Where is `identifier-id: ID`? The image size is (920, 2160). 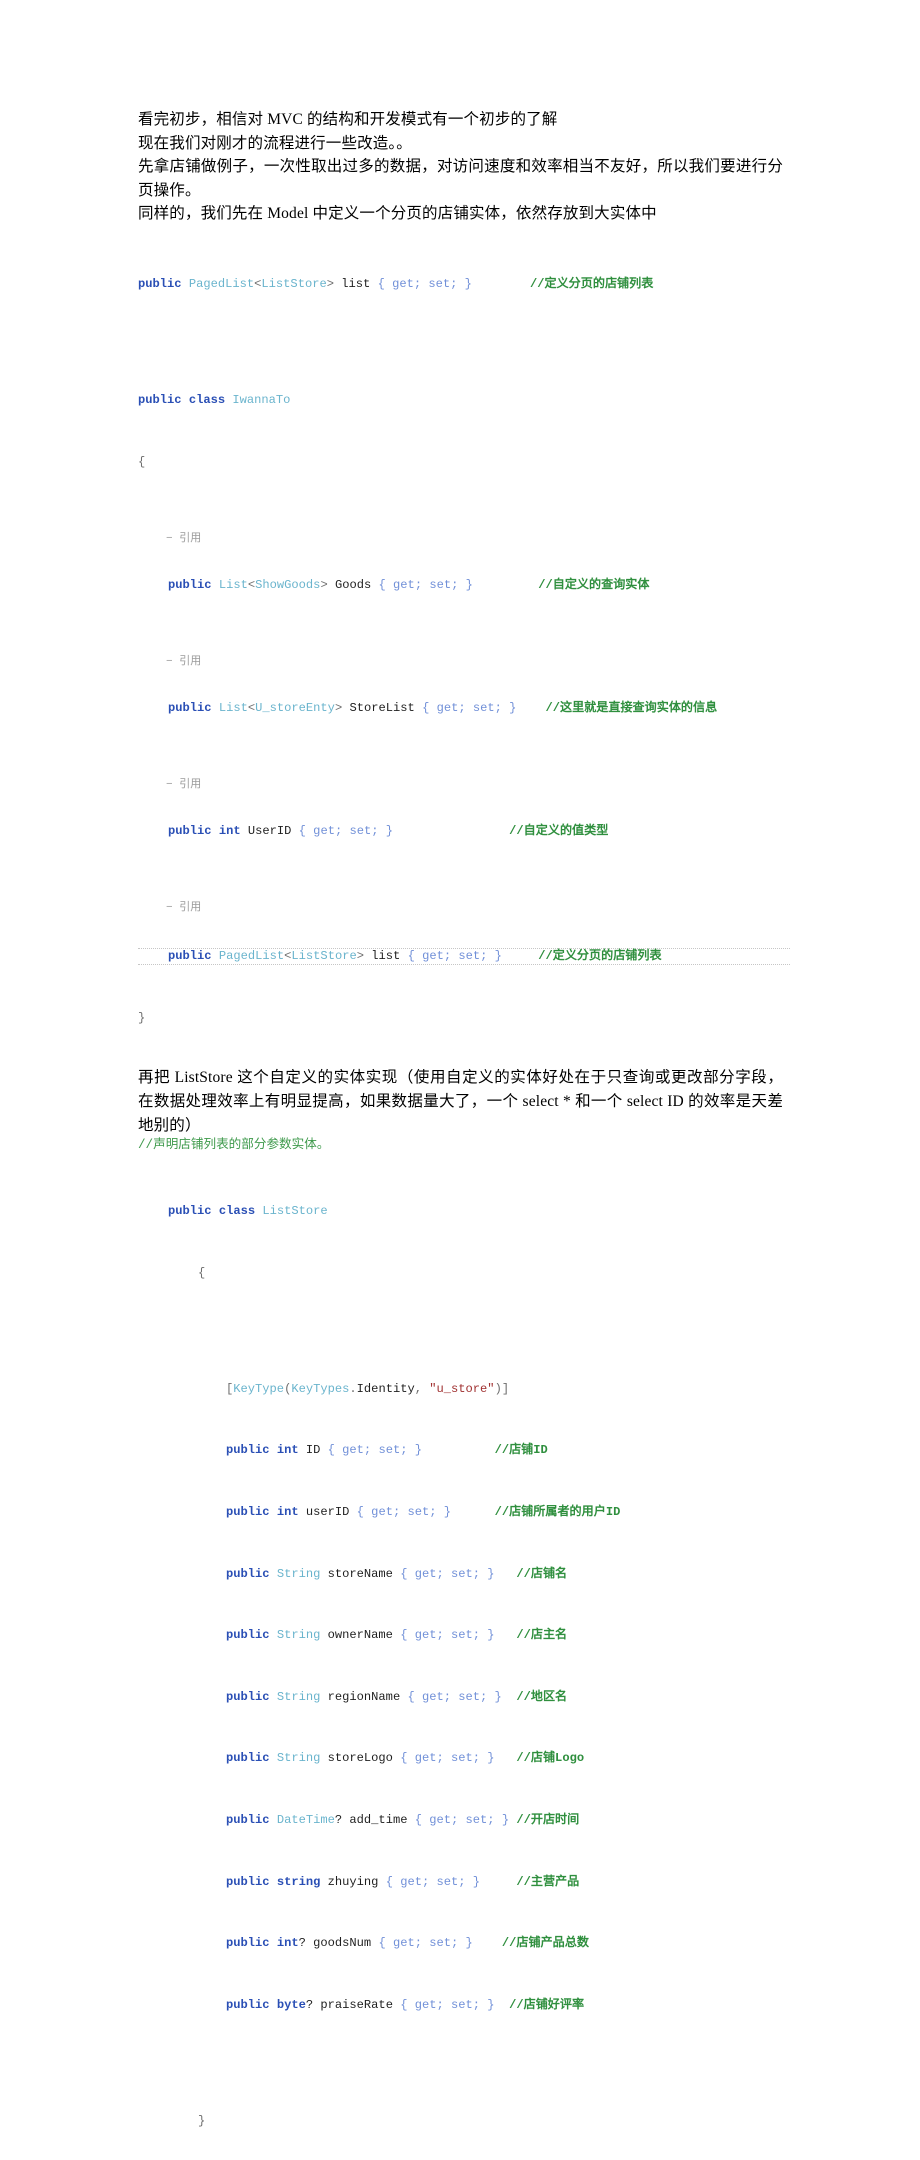 identifier-id: ID is located at coordinates (313, 1450).